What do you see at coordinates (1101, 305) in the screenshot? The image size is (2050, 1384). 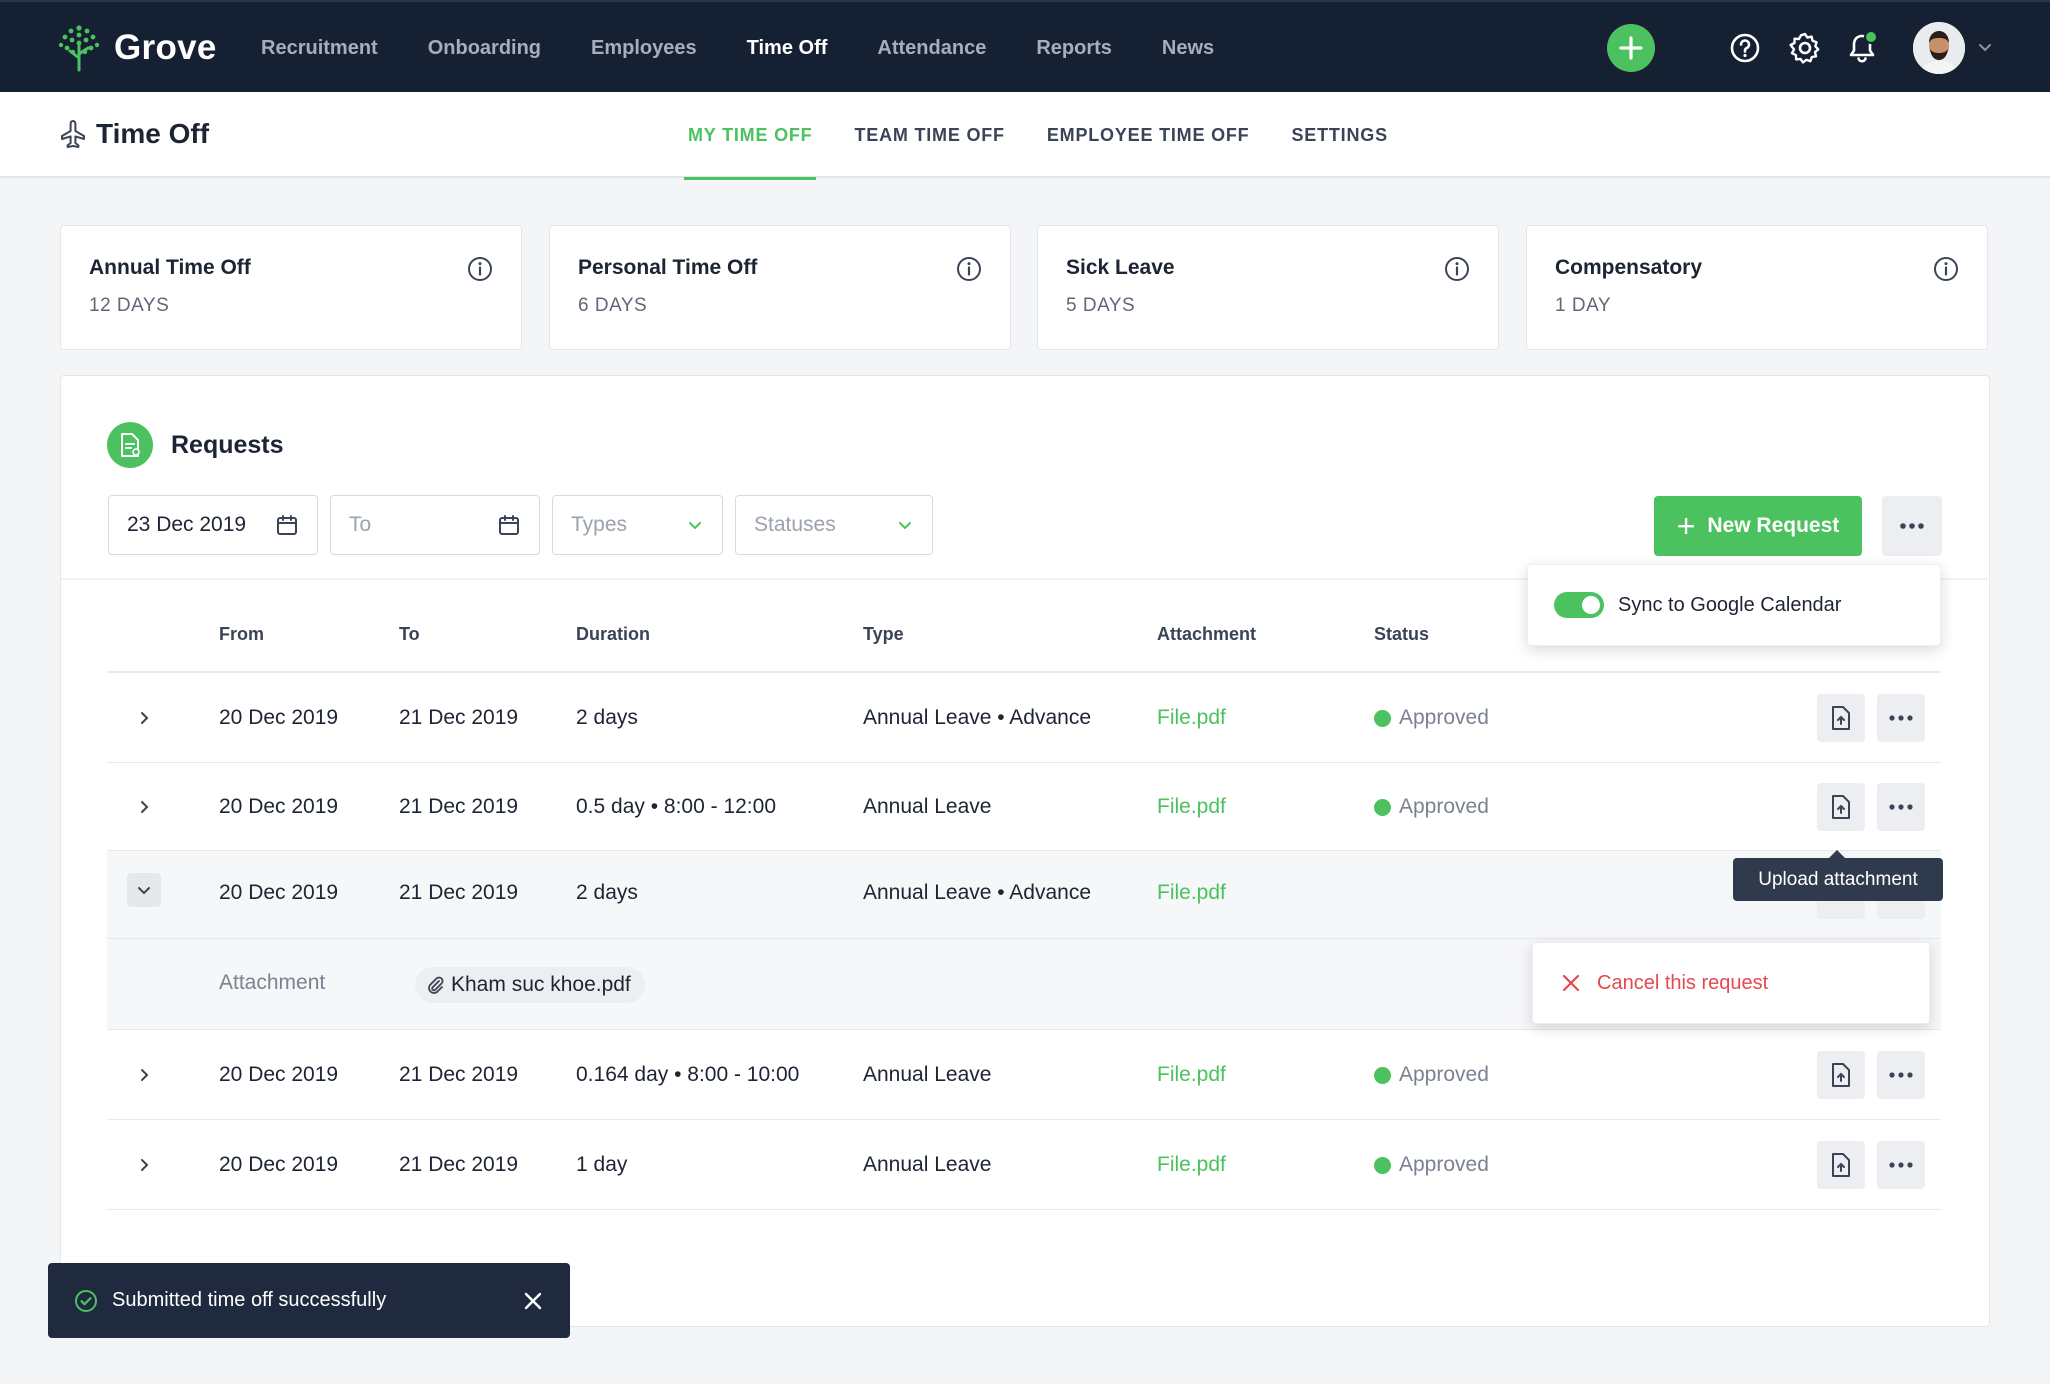 I see `card-value: 5 DAYS` at bounding box center [1101, 305].